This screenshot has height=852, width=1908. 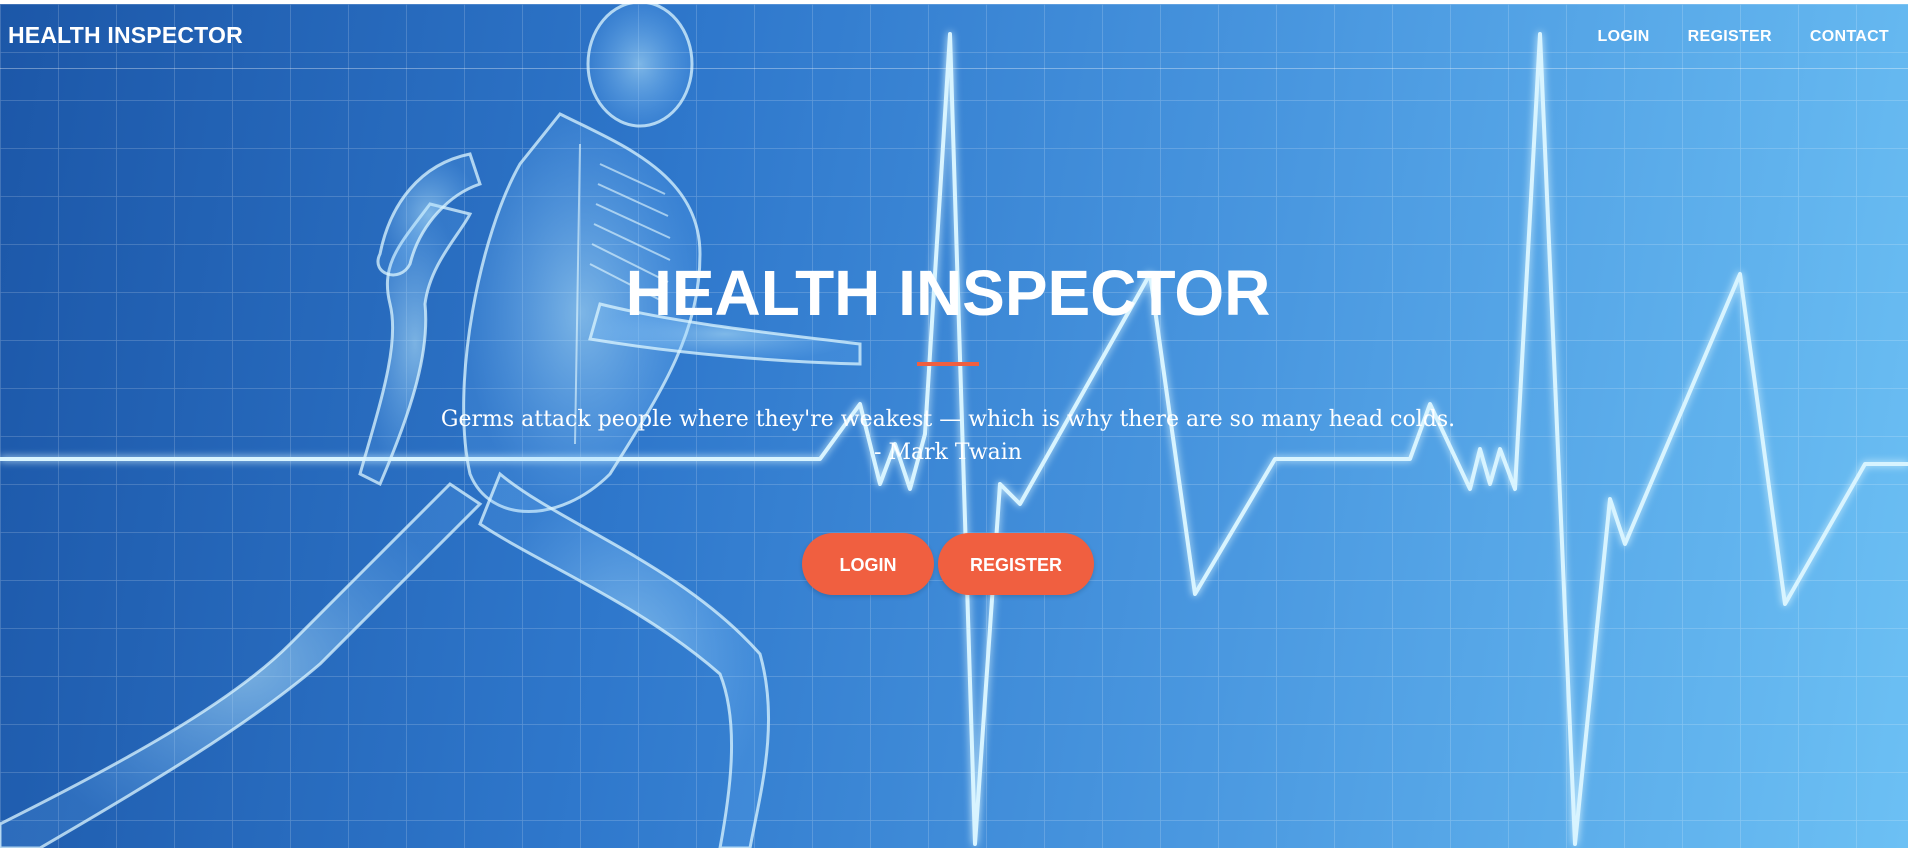 I want to click on nav-links: LOGIN REGISTER CONTACT, so click(x=1744, y=37).